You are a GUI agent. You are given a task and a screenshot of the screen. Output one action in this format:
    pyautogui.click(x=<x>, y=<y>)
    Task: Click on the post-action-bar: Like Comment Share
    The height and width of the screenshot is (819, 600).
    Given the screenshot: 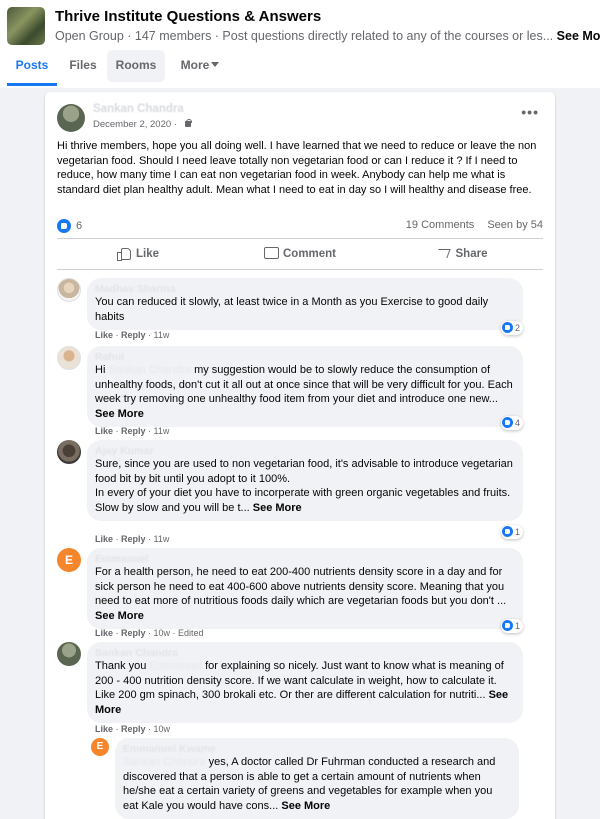 What is the action you would take?
    pyautogui.click(x=300, y=254)
    